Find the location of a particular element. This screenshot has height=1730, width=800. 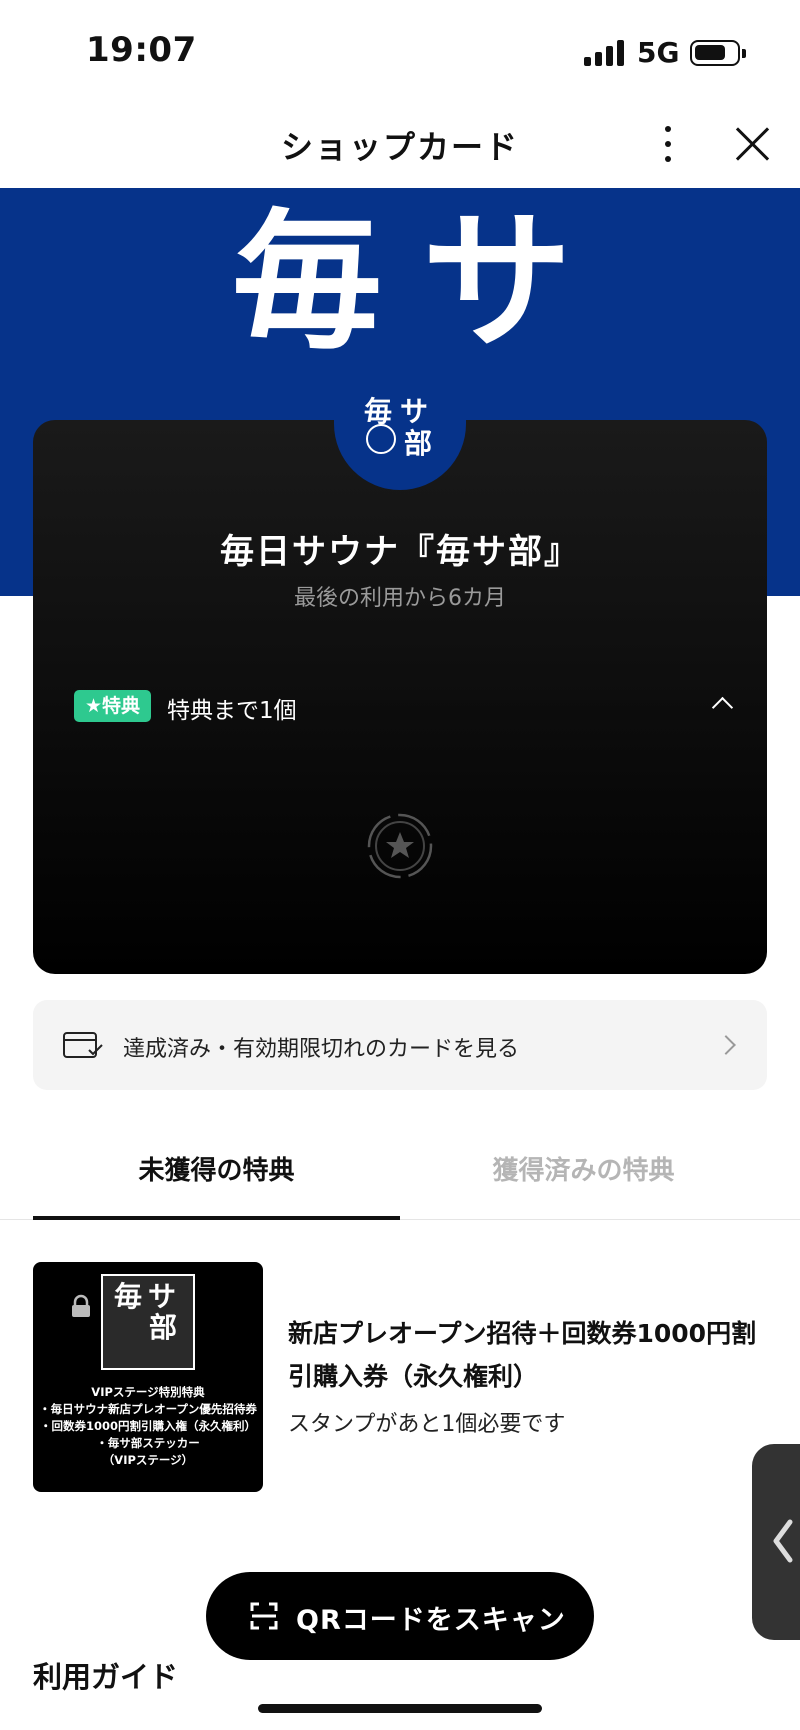

logo-line1: 毎サ is located at coordinates (399, 411).